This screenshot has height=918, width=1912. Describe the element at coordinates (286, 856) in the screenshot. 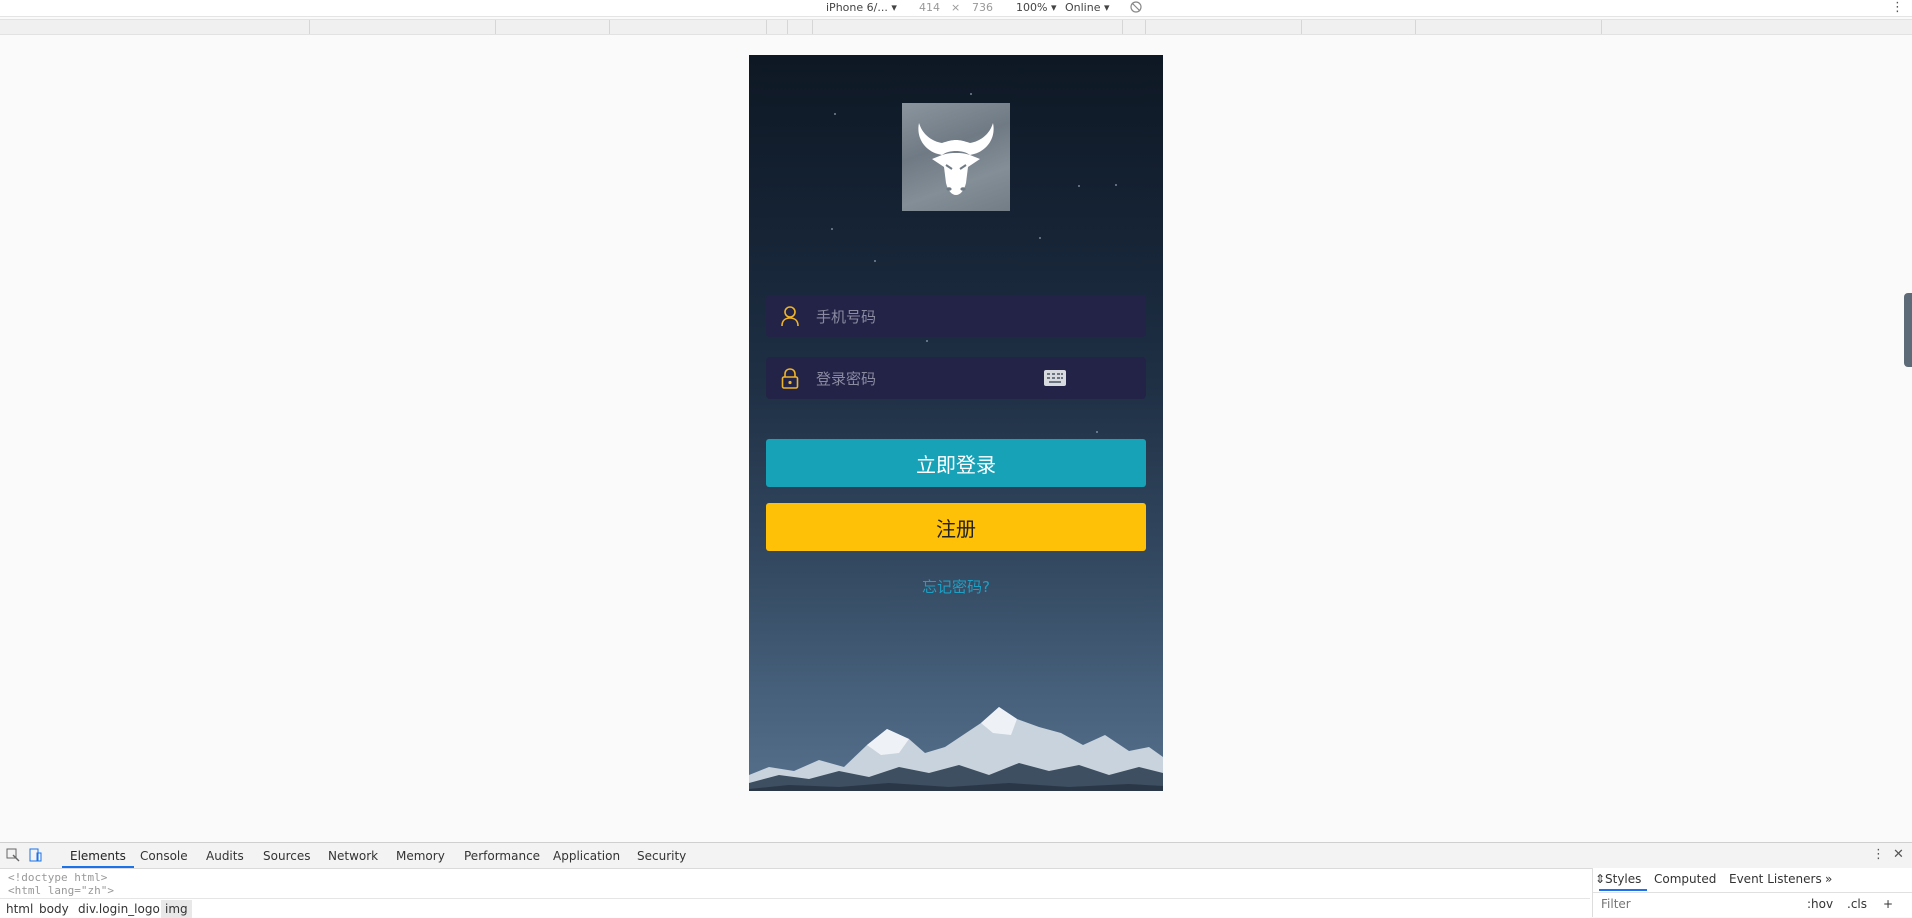

I see `tab-sources: Sources` at that location.